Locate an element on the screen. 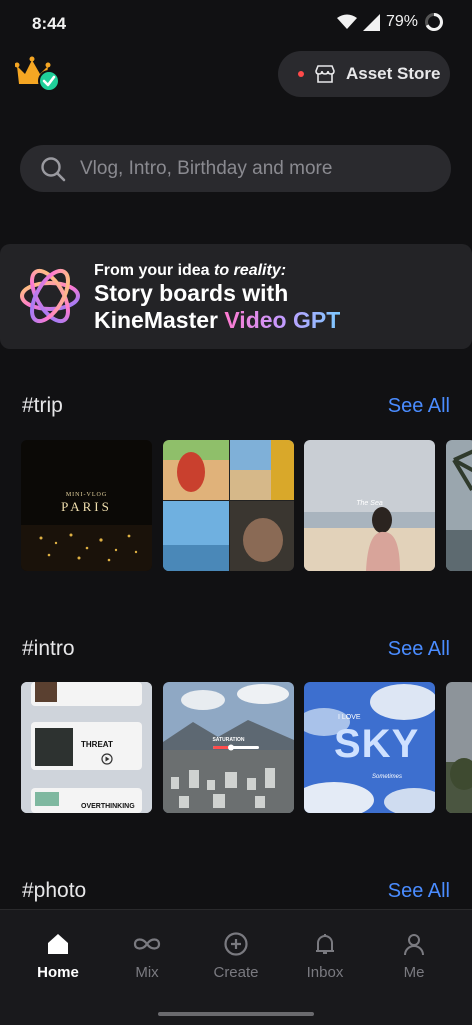  thumb-title: SKY is located at coordinates (377, 744).